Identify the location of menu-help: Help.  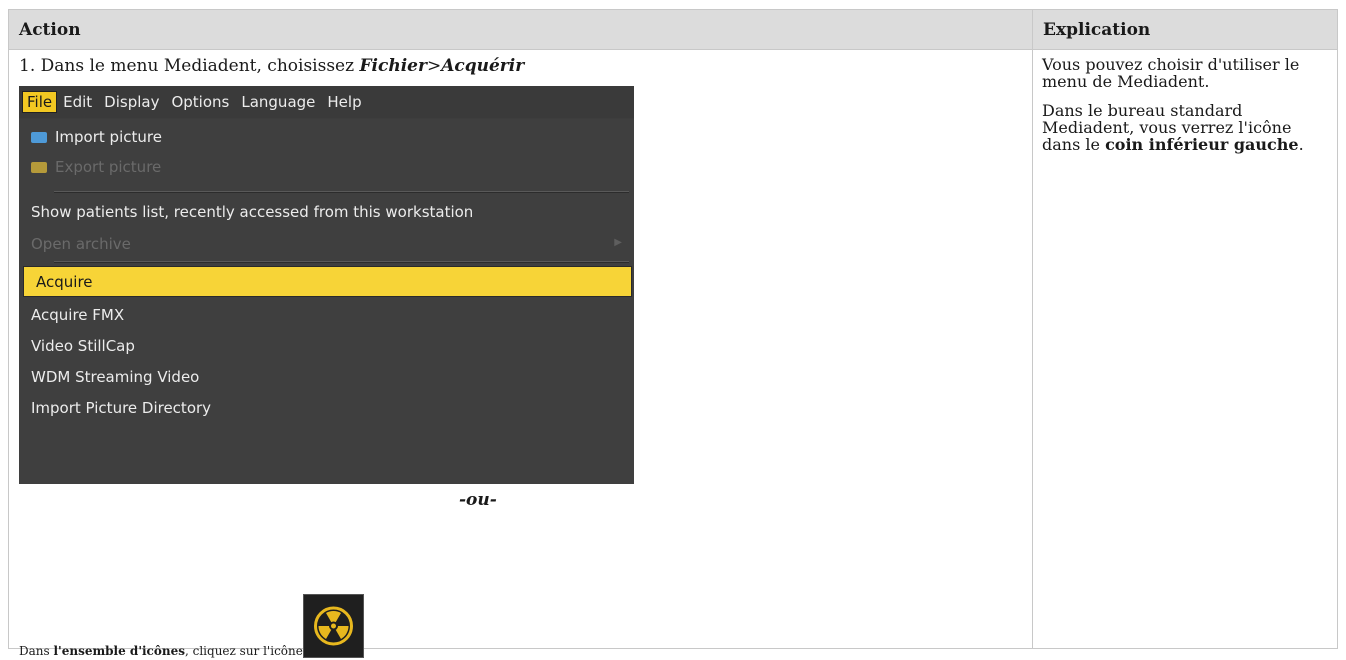
(344, 102).